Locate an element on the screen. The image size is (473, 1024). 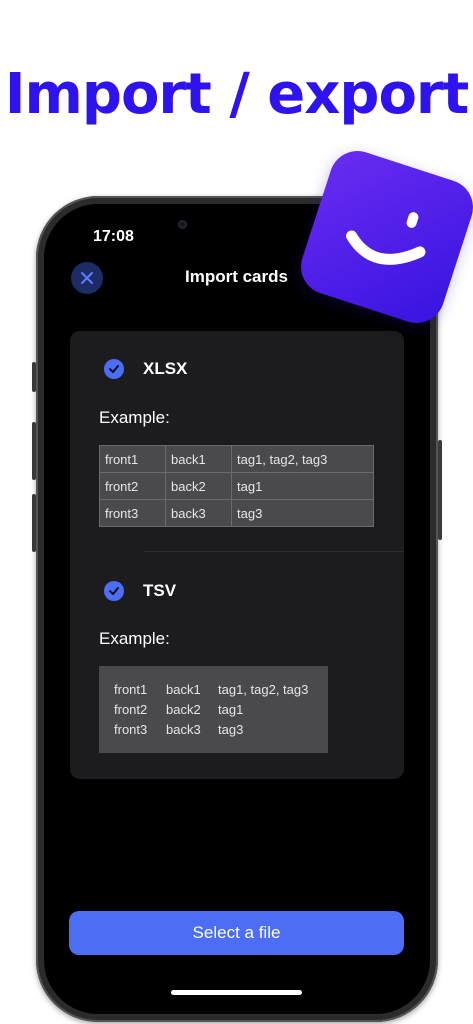
table-row: front3 back3 tag3 is located at coordinates (236, 513).